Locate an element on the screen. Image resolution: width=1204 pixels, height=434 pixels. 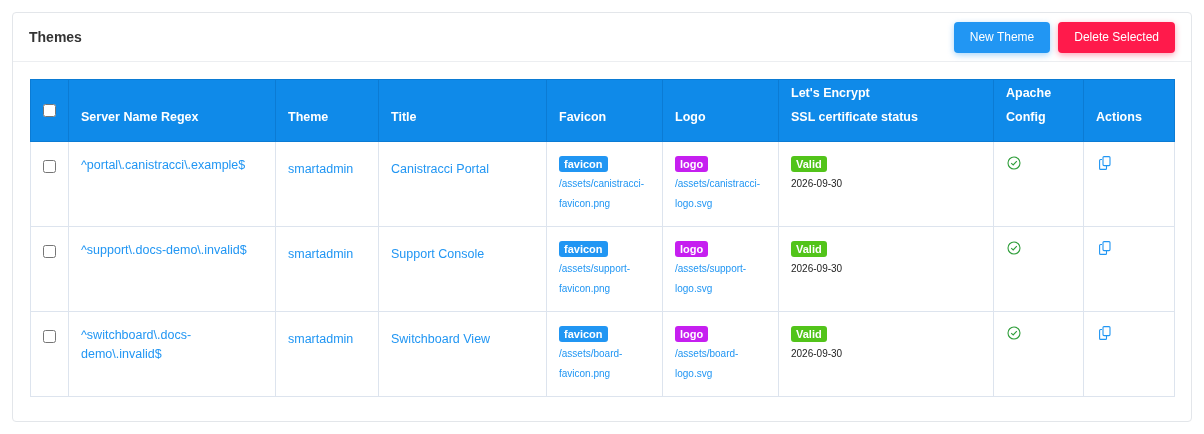
regex-link: ^support\.docs-demo\.invalid$ is located at coordinates (172, 250).